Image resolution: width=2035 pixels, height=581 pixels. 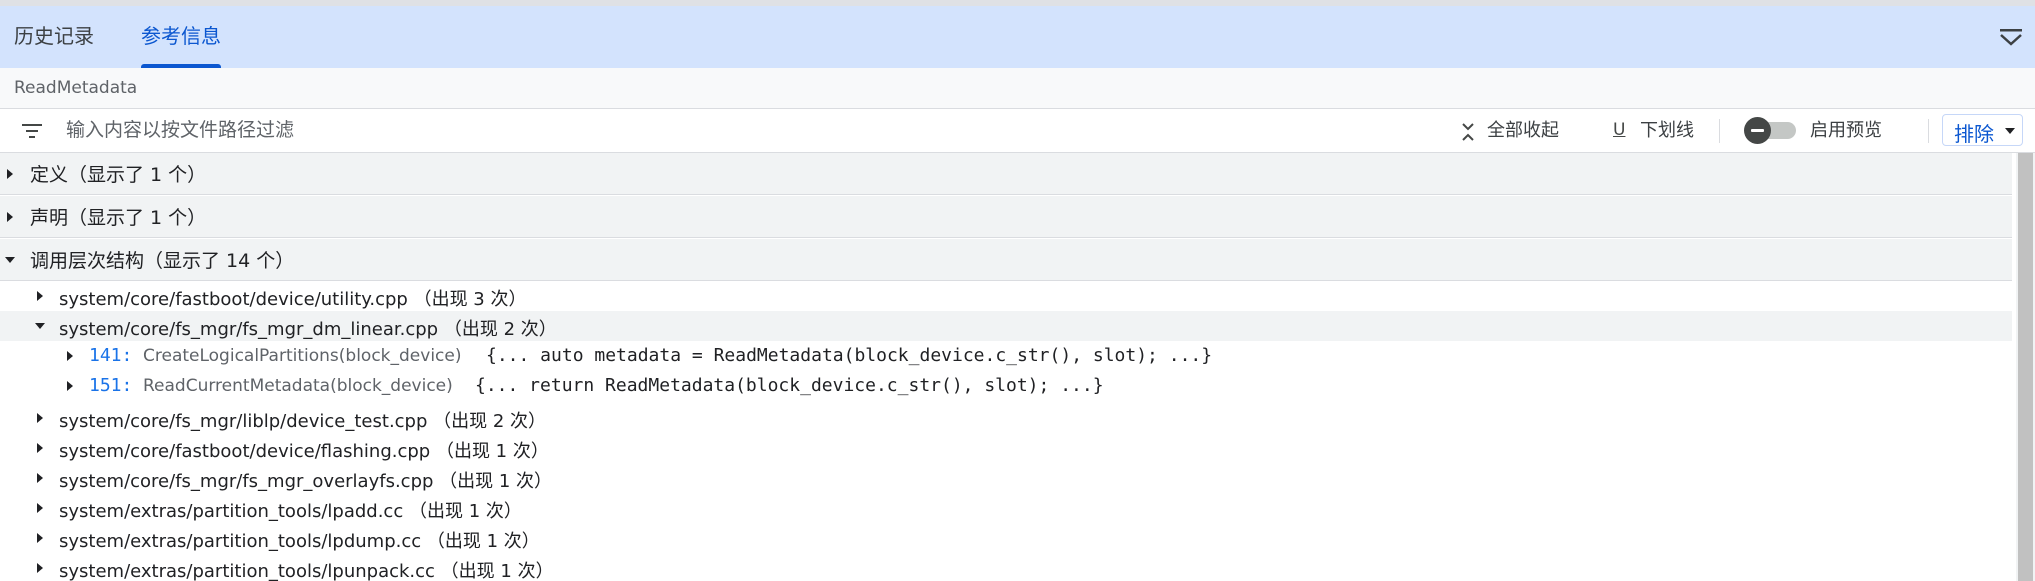 What do you see at coordinates (1523, 130) in the screenshot?
I see `collapse-all-label: 全部收起` at bounding box center [1523, 130].